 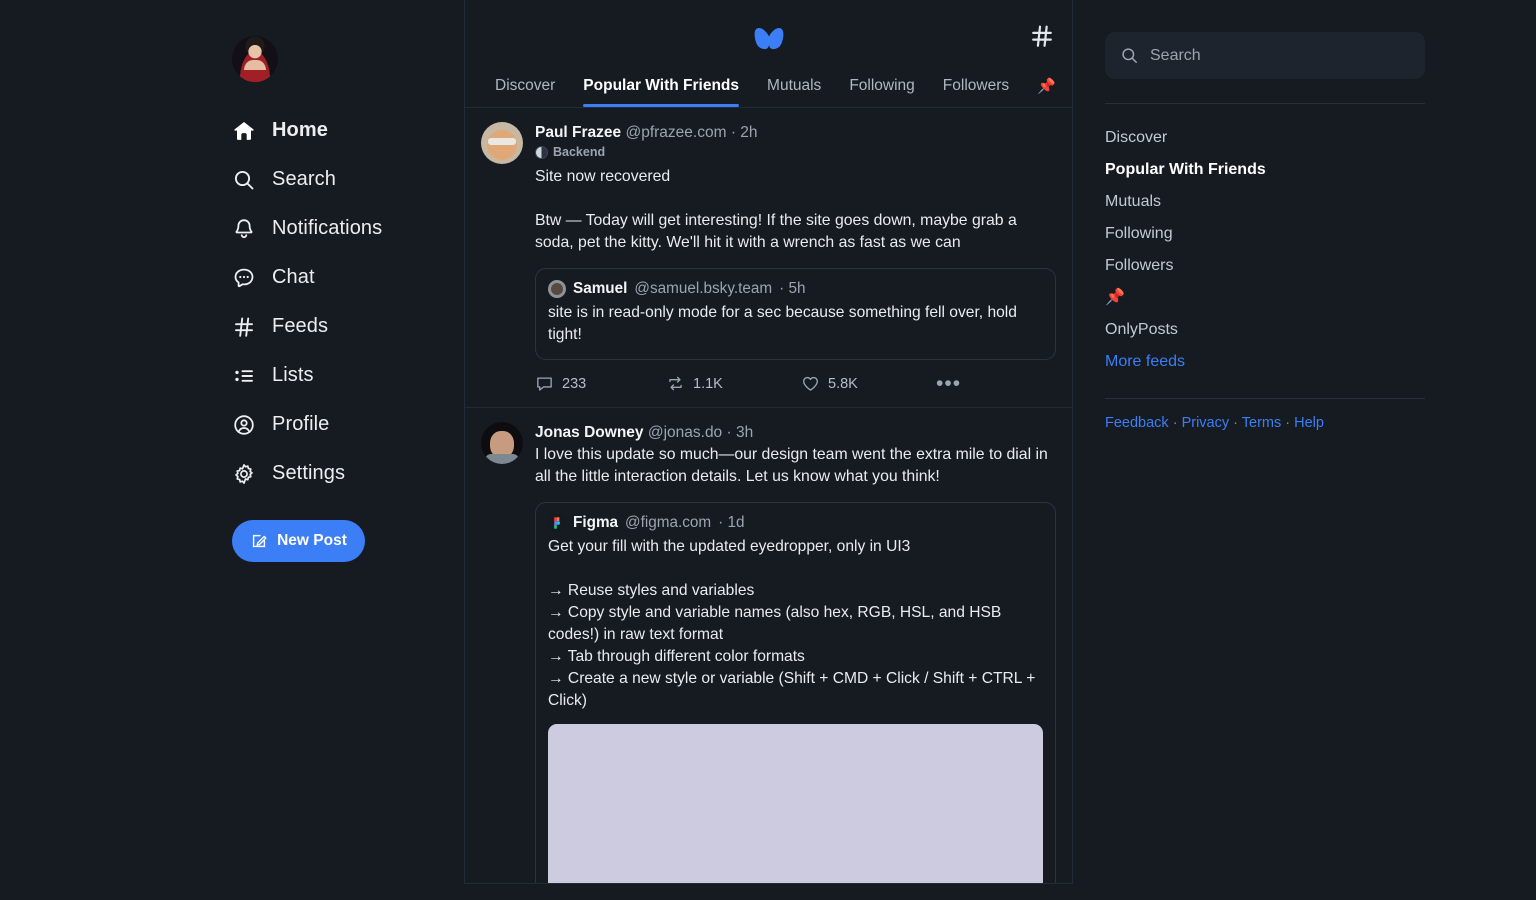 What do you see at coordinates (348, 179) in the screenshot?
I see `sidebar-item-search: Search` at bounding box center [348, 179].